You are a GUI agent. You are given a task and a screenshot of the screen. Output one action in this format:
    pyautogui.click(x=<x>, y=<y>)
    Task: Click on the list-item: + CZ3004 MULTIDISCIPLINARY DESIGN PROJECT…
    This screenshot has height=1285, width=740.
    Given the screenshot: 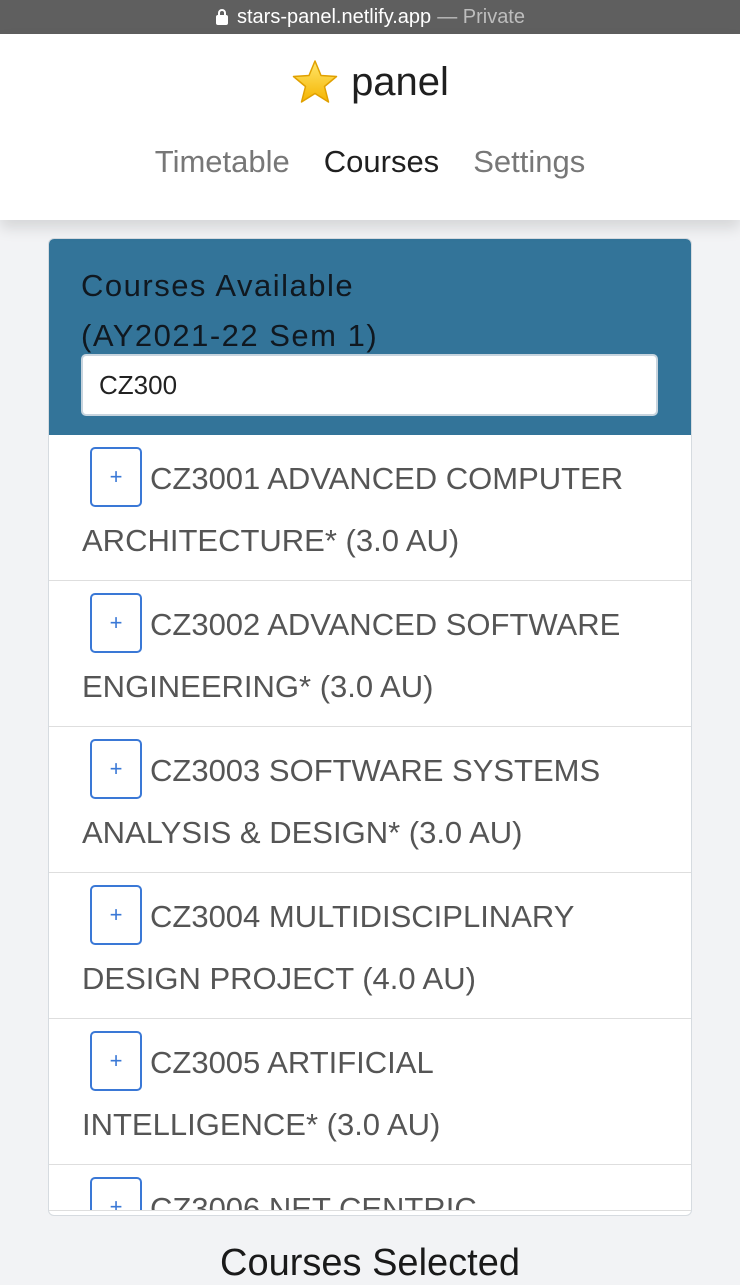 What is the action you would take?
    pyautogui.click(x=370, y=946)
    